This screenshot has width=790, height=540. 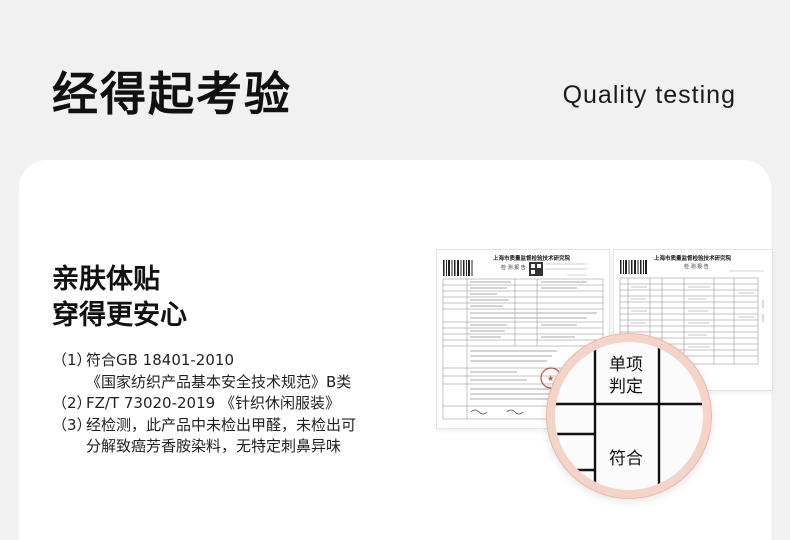 What do you see at coordinates (172, 94) in the screenshot?
I see `page-title: 经得起考验` at bounding box center [172, 94].